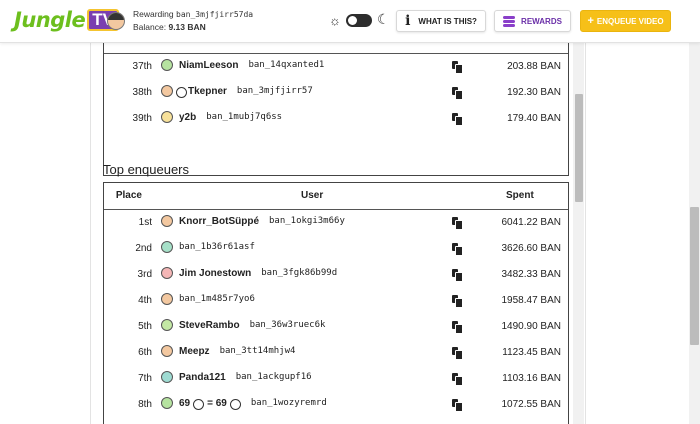  Describe the element at coordinates (509, 21) in the screenshot. I see `coins-icon` at that location.